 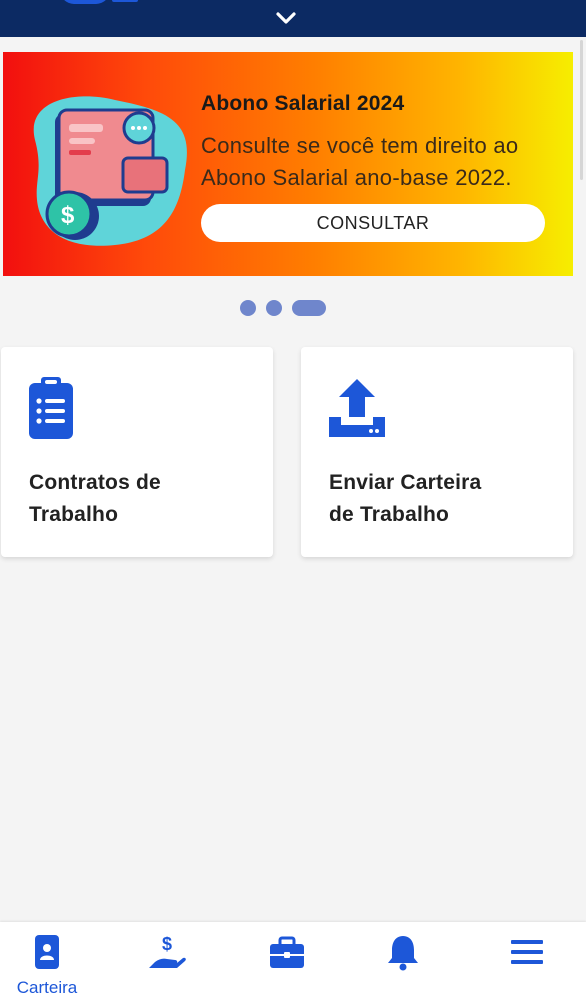 I want to click on nav-item-carteira: Carteira, so click(x=47, y=969).